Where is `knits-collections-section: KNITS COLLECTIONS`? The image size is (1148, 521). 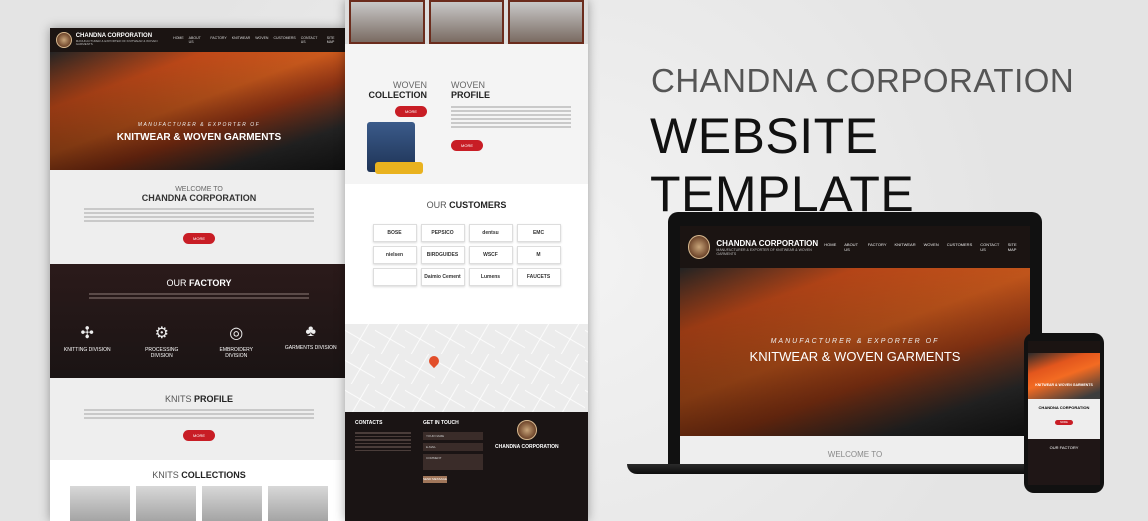 knits-collections-section: KNITS COLLECTIONS is located at coordinates (199, 490).